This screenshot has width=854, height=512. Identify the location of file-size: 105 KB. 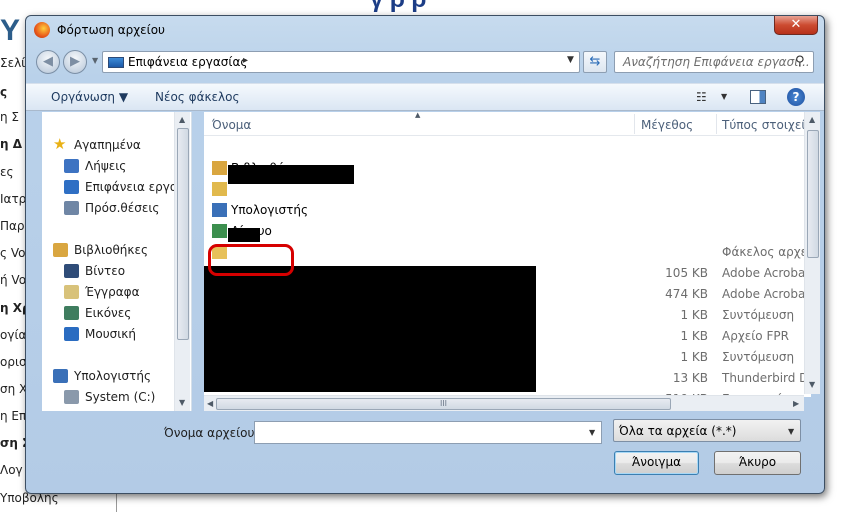
(686, 273).